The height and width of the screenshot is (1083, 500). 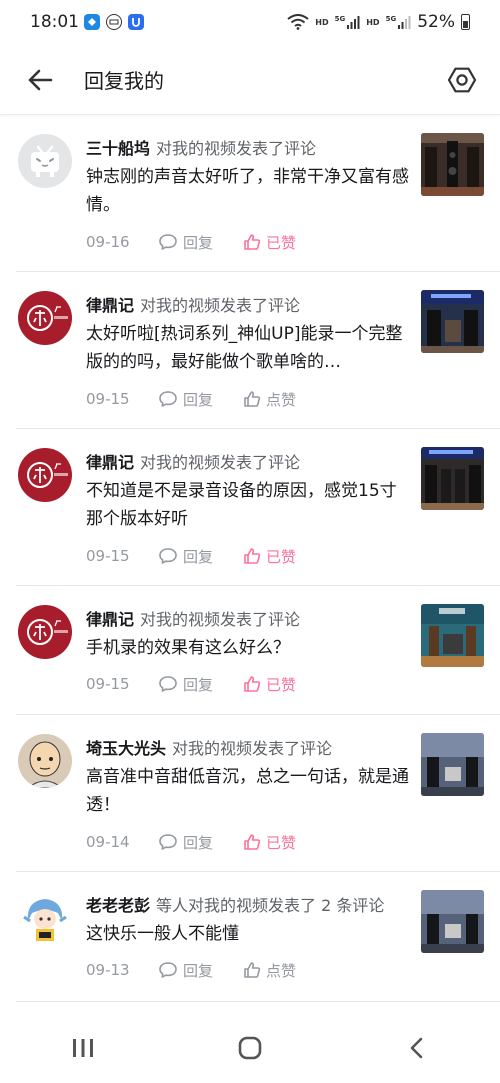 What do you see at coordinates (108, 842) in the screenshot?
I see `reply-date: 09-14` at bounding box center [108, 842].